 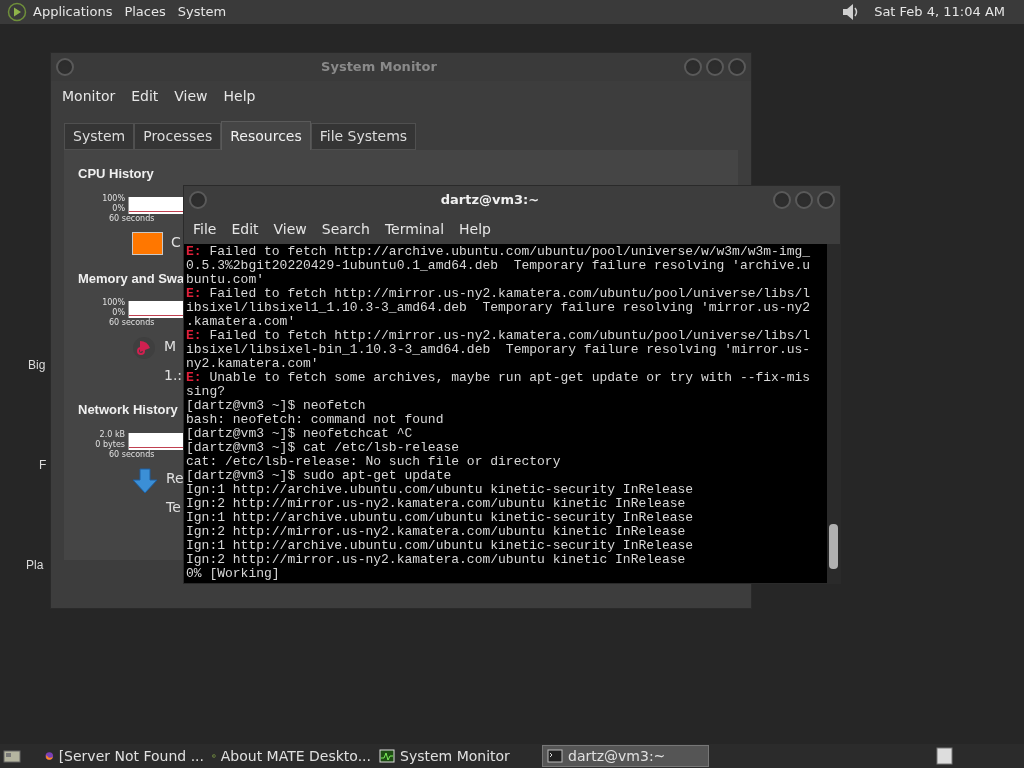 What do you see at coordinates (414, 229) in the screenshot?
I see `menu-item: Terminal` at bounding box center [414, 229].